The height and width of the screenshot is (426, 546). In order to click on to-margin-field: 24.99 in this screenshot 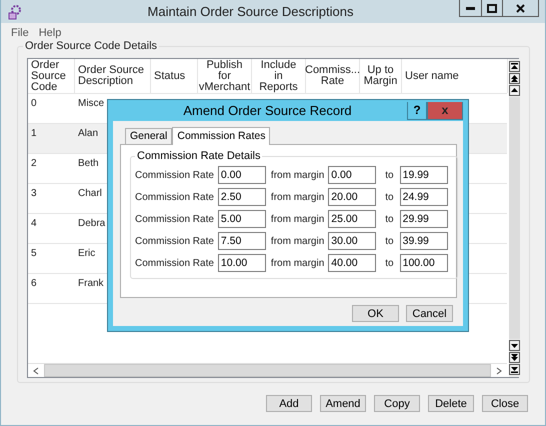, I will do `click(424, 197)`.